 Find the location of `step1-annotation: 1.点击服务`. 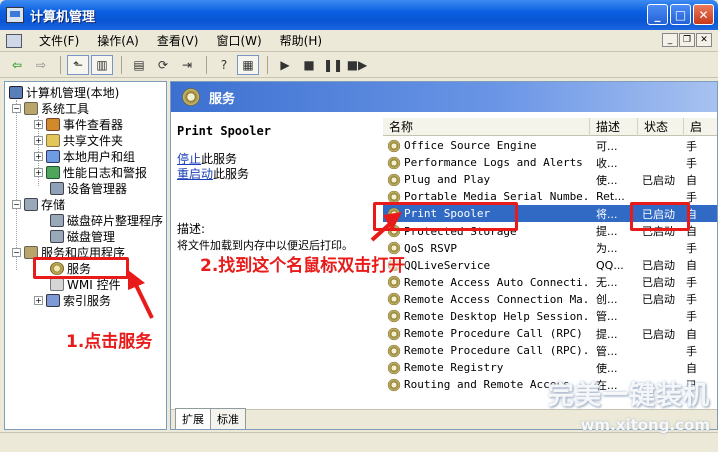

step1-annotation: 1.点击服务 is located at coordinates (109, 342).